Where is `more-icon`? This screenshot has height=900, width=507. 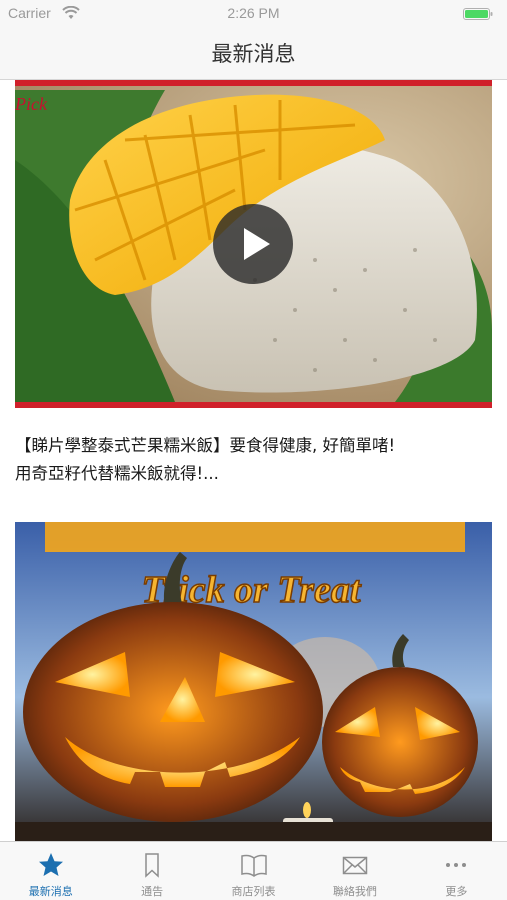
more-icon is located at coordinates (456, 865).